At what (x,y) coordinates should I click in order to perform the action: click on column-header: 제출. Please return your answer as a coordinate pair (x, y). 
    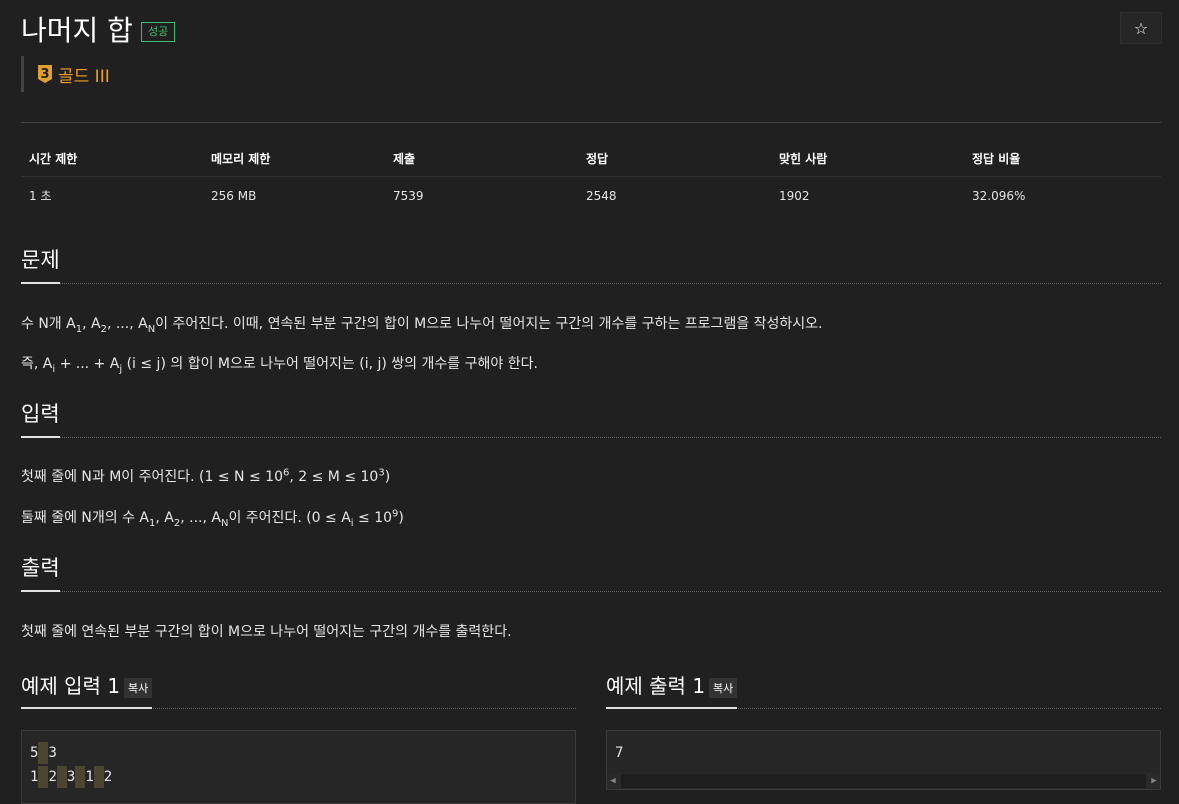
    Looking at the image, I should click on (481, 158).